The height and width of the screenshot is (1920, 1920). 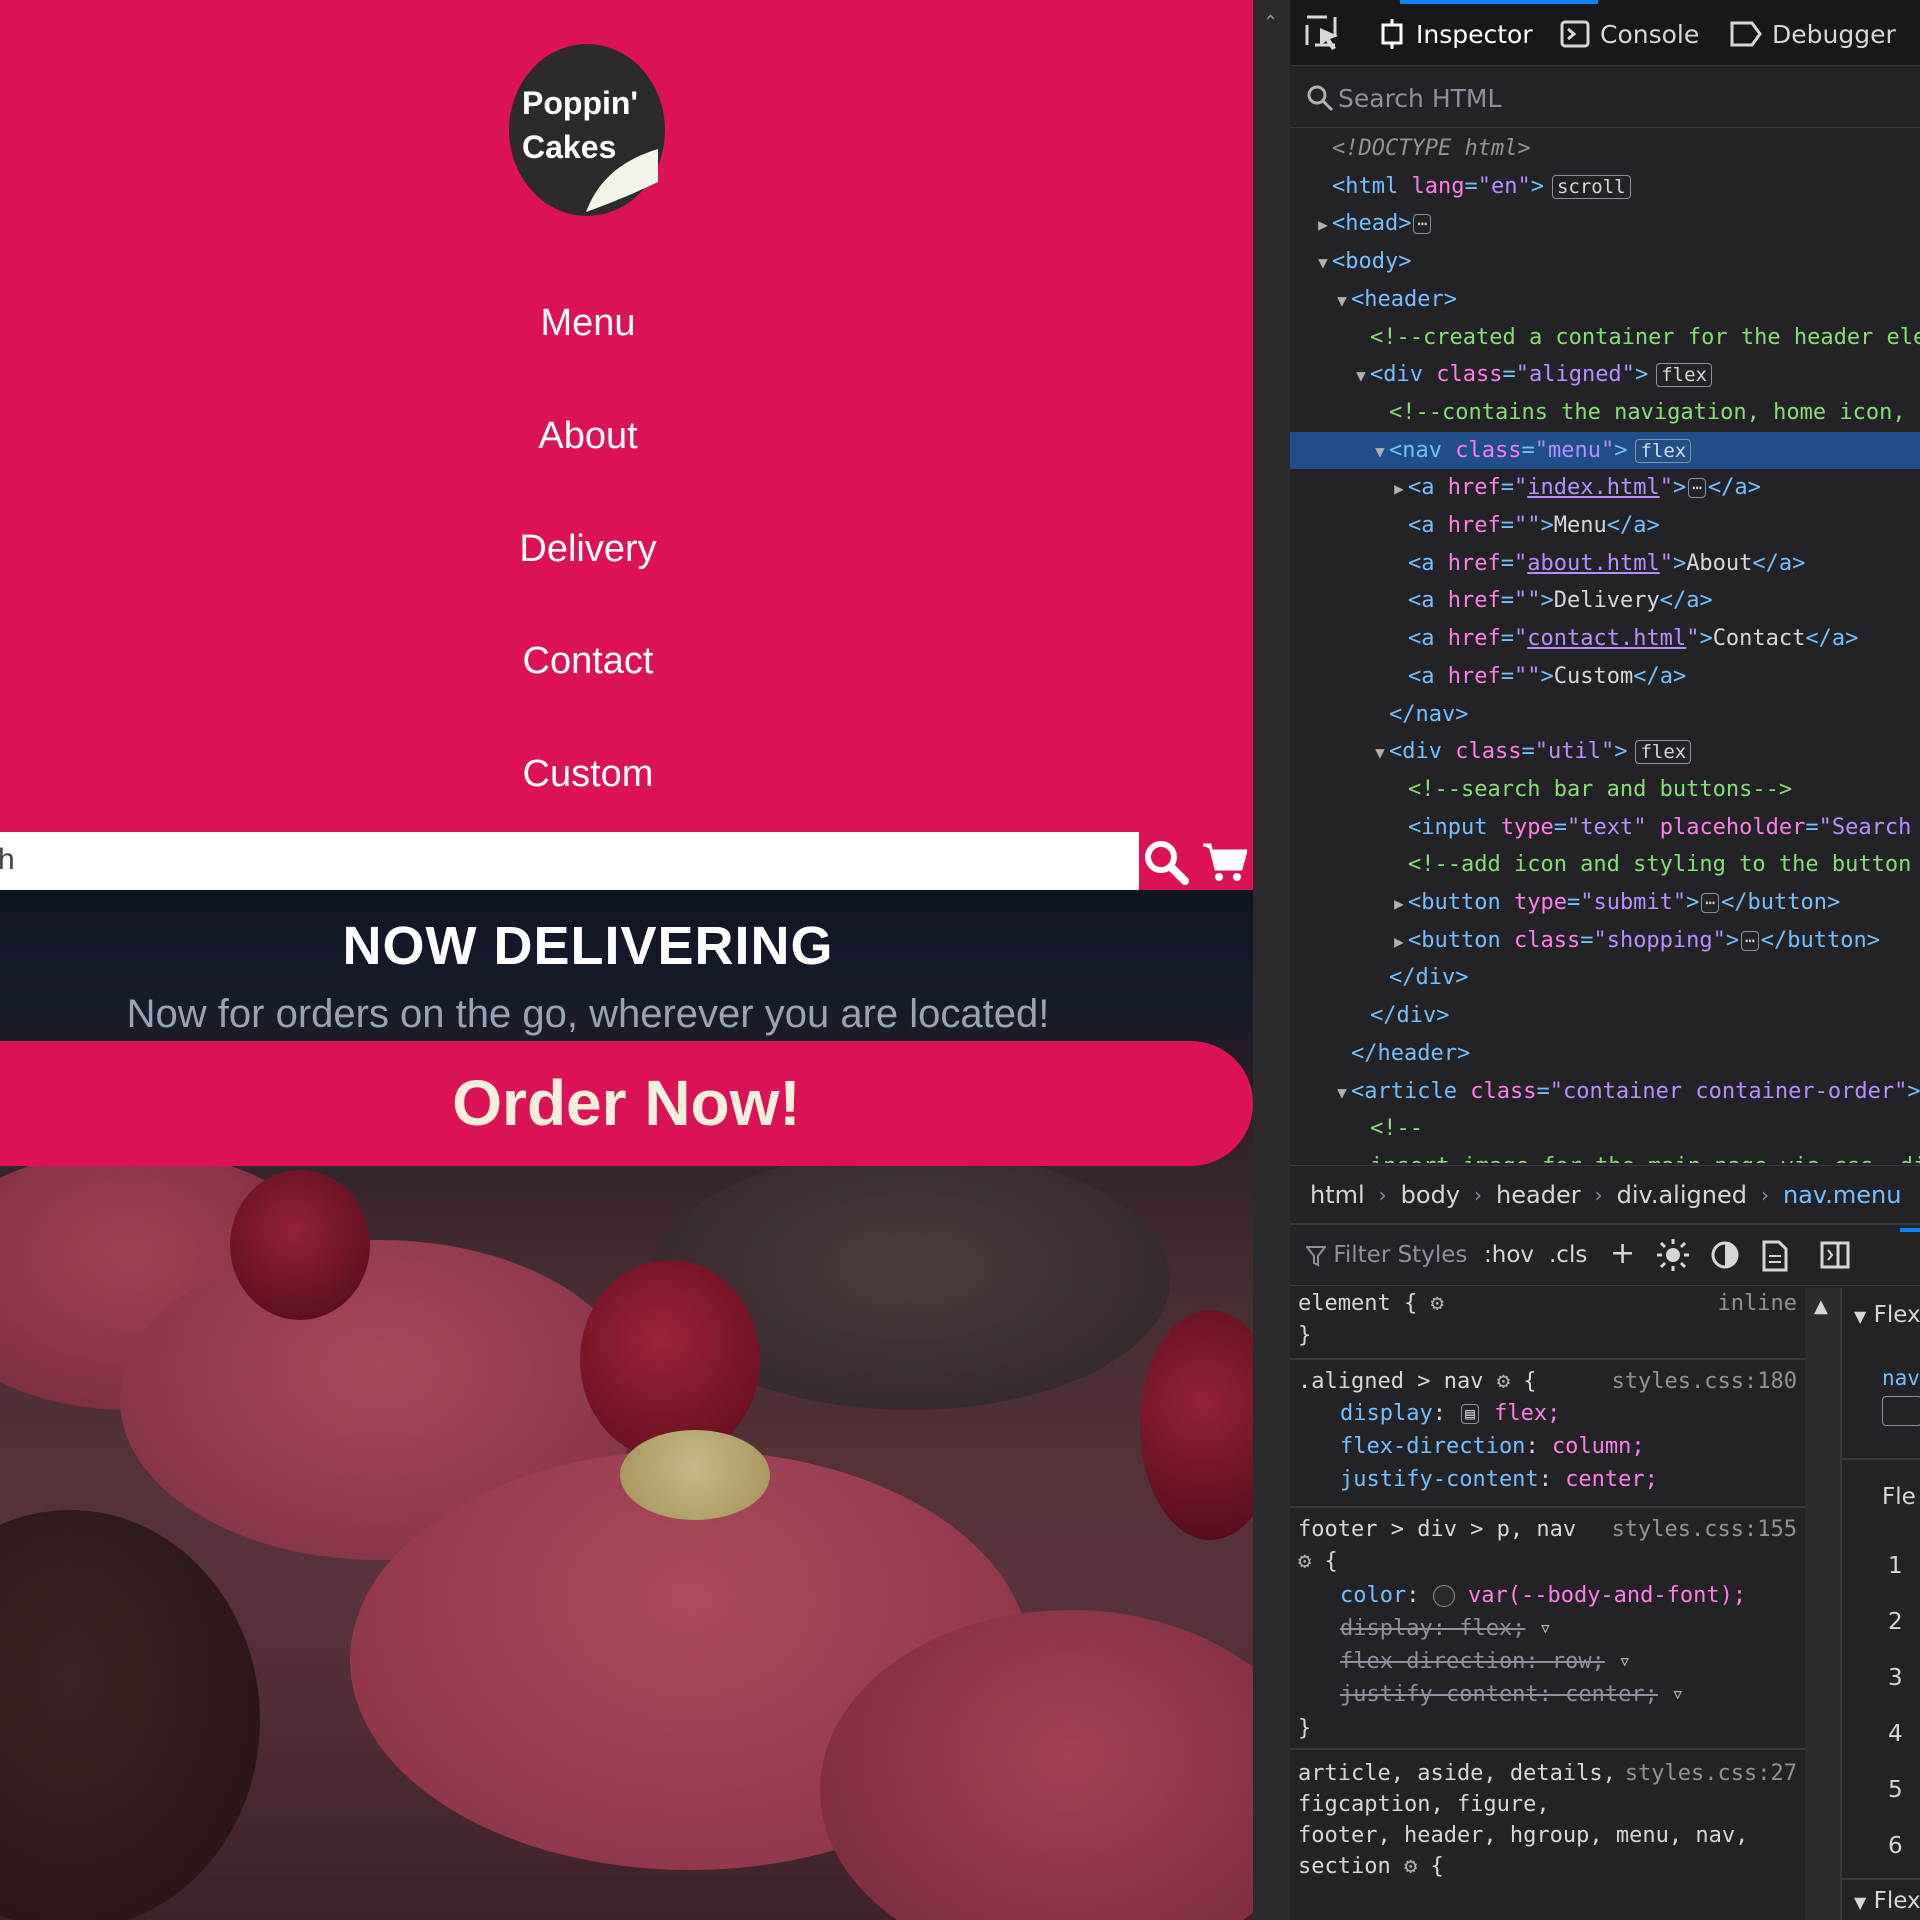 What do you see at coordinates (1455, 34) in the screenshot?
I see `tab-inspector: Inspector` at bounding box center [1455, 34].